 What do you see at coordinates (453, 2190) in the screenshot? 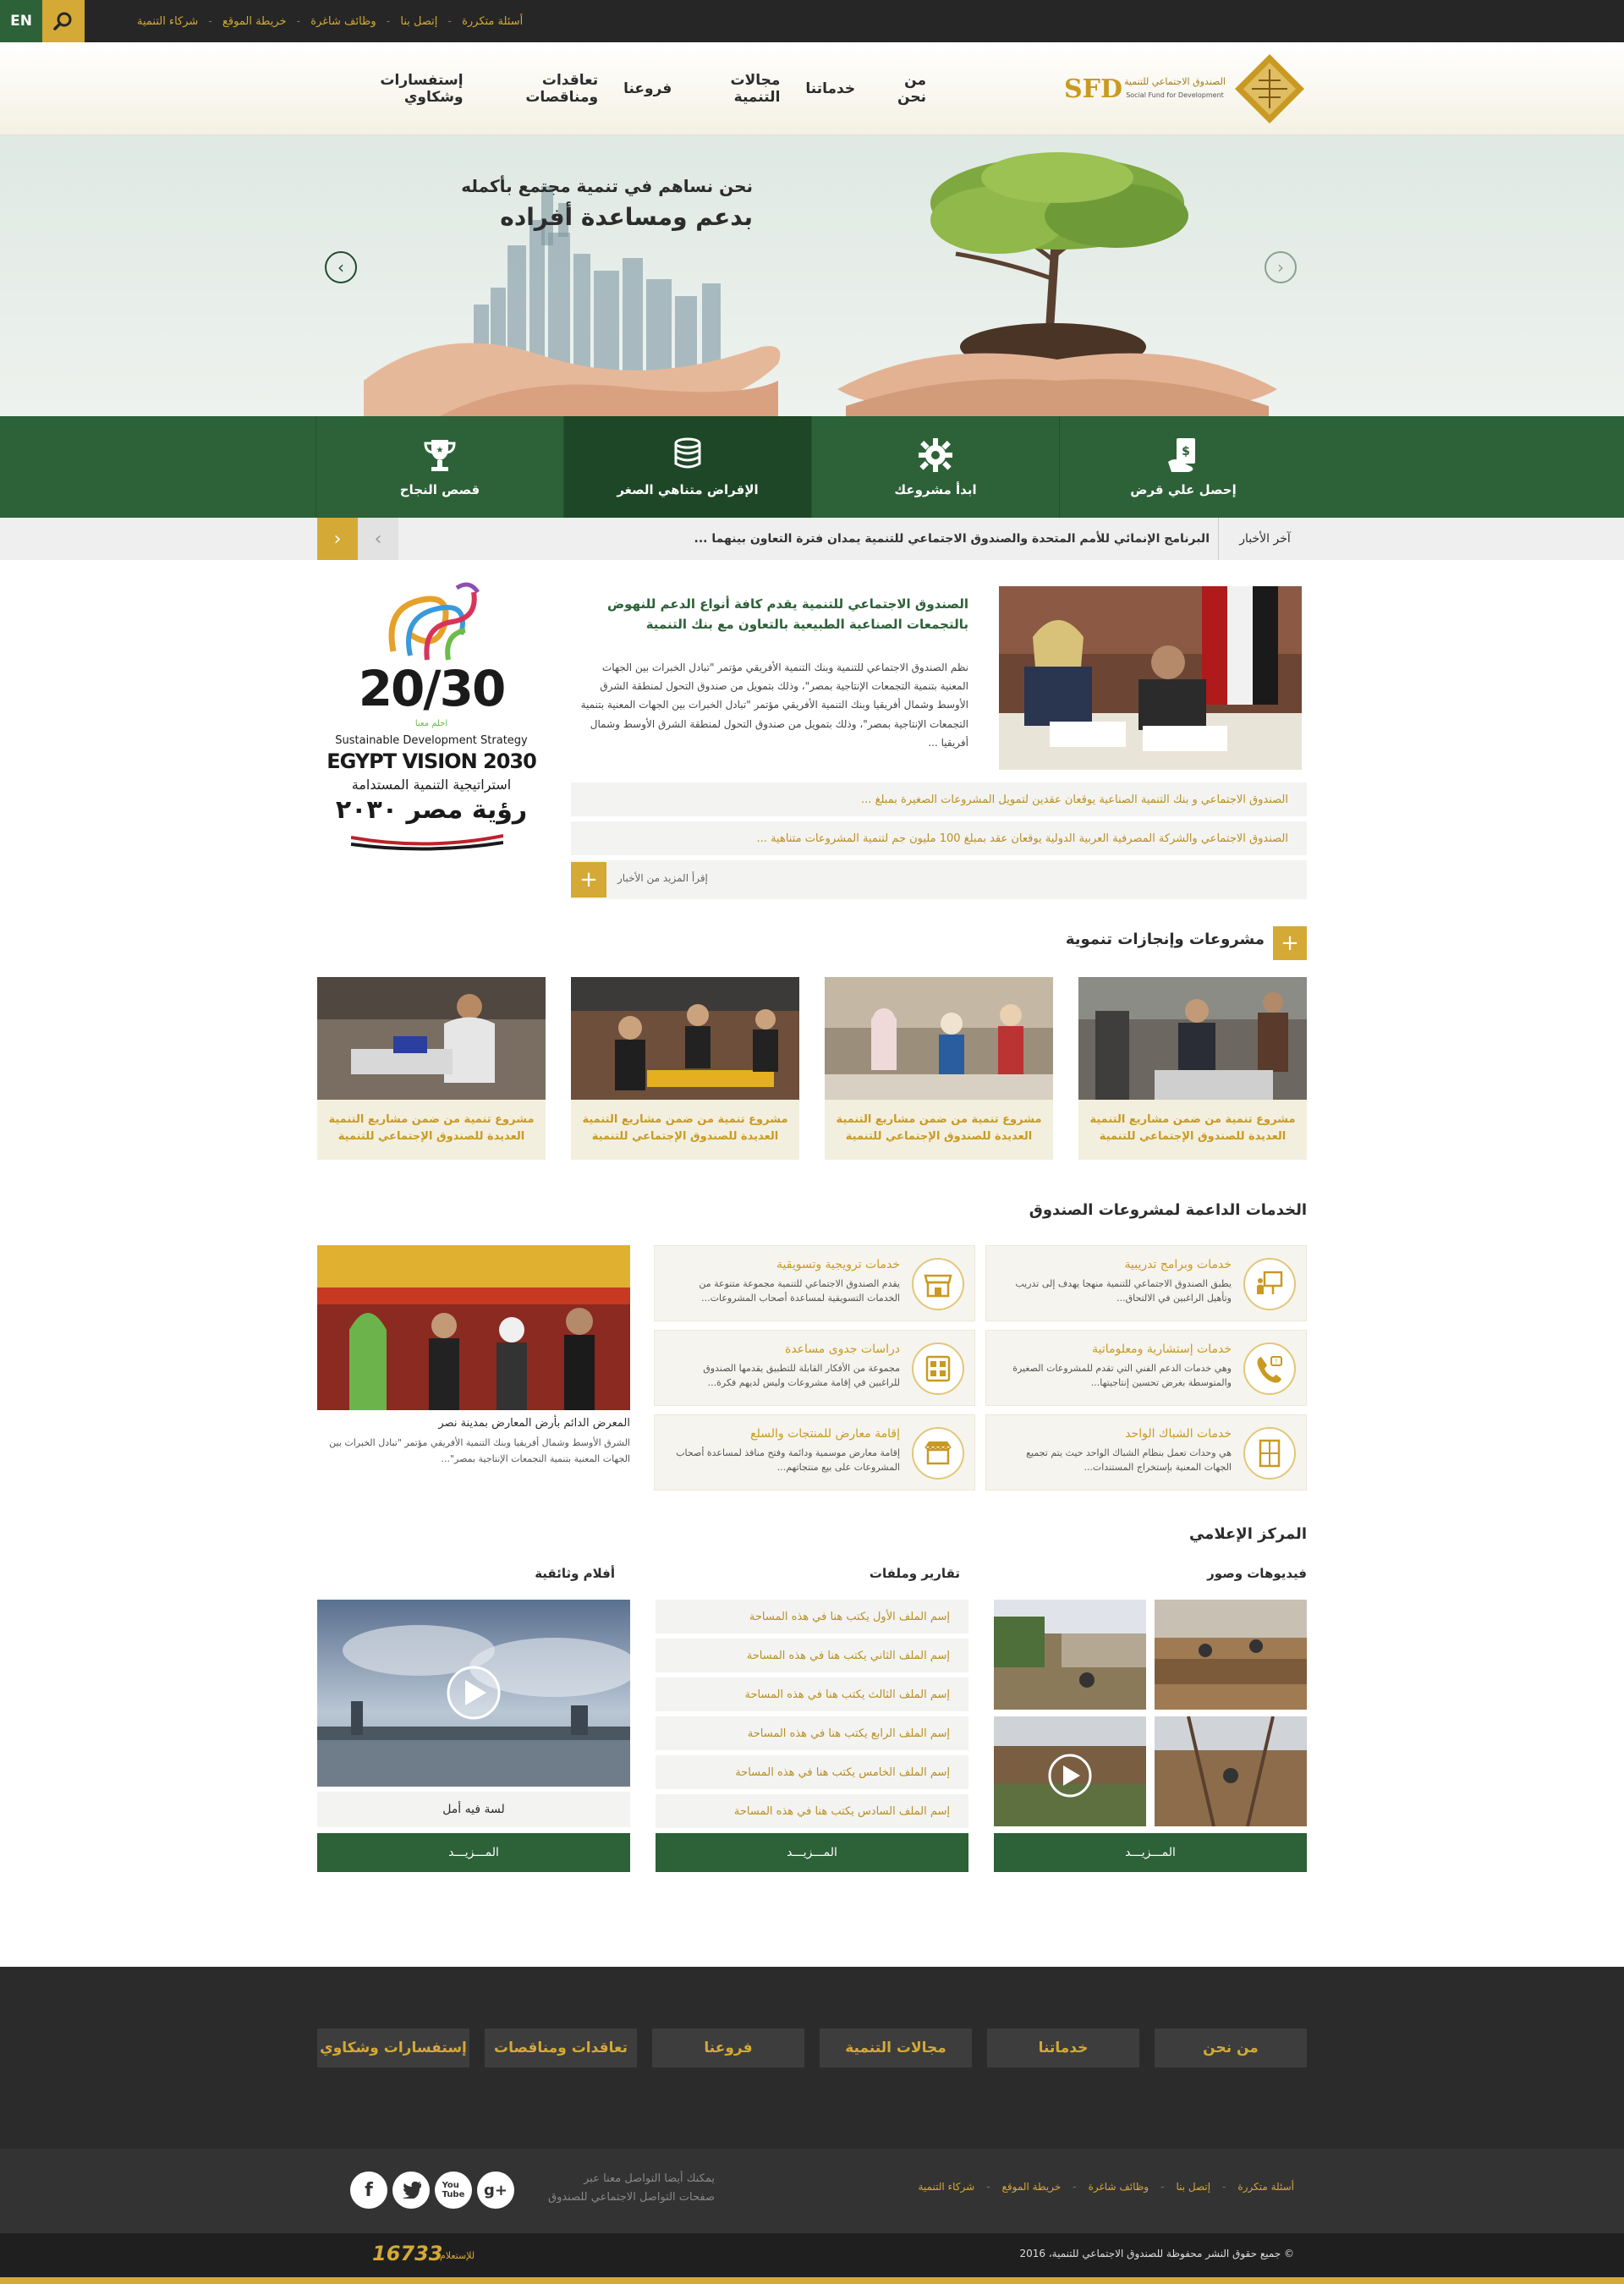
I see `youtube-icon: You Tube` at bounding box center [453, 2190].